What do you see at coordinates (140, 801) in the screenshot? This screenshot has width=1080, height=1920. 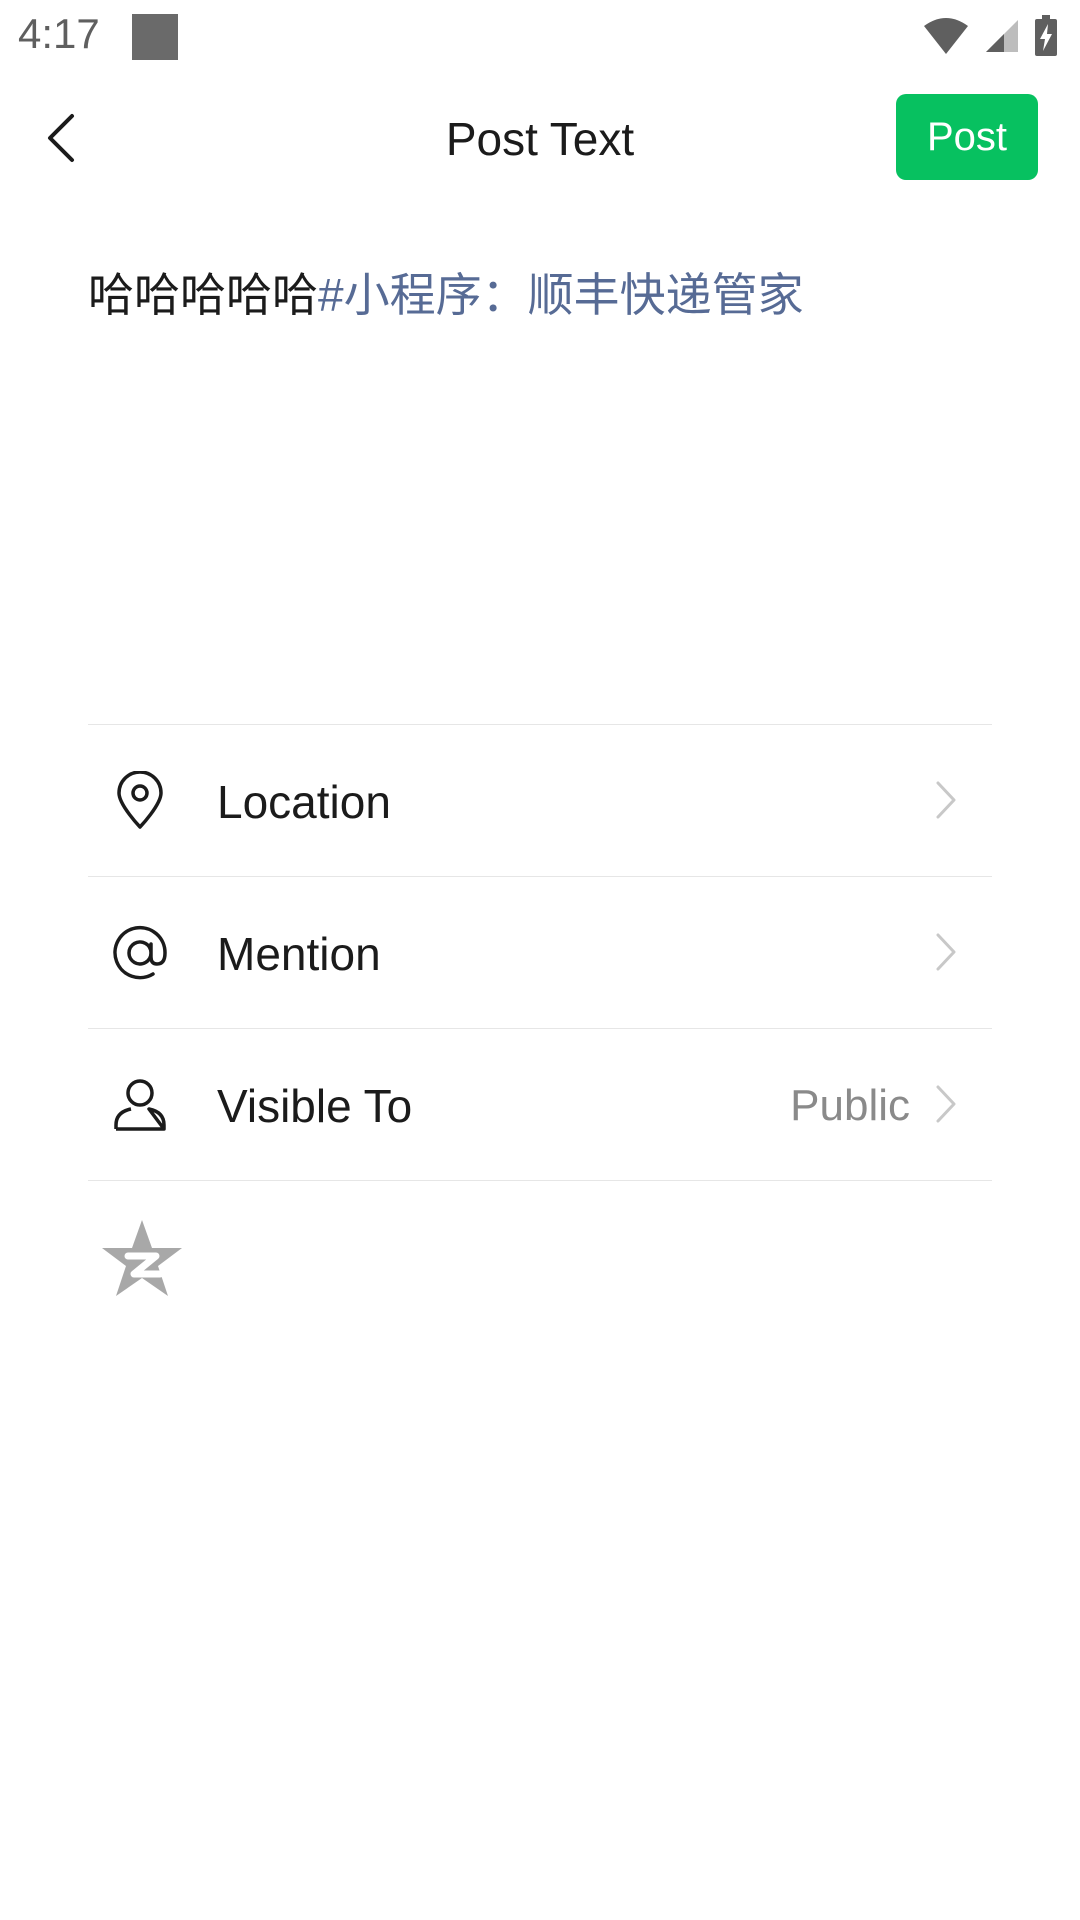 I see `location-pin-icon` at bounding box center [140, 801].